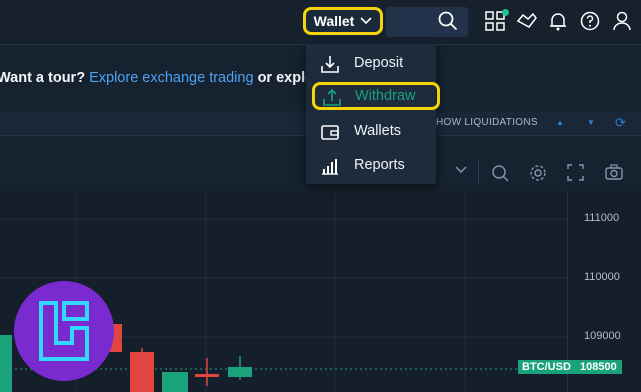  What do you see at coordinates (505, 12) in the screenshot?
I see `status-dot` at bounding box center [505, 12].